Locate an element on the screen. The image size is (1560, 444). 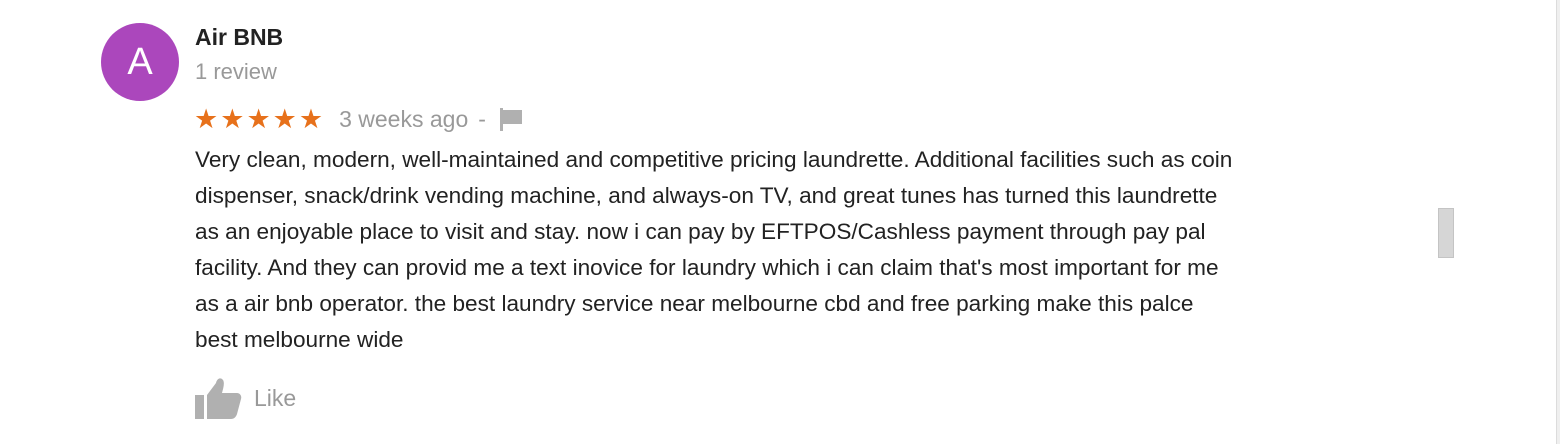
thumbs-up-icon is located at coordinates (218, 398).